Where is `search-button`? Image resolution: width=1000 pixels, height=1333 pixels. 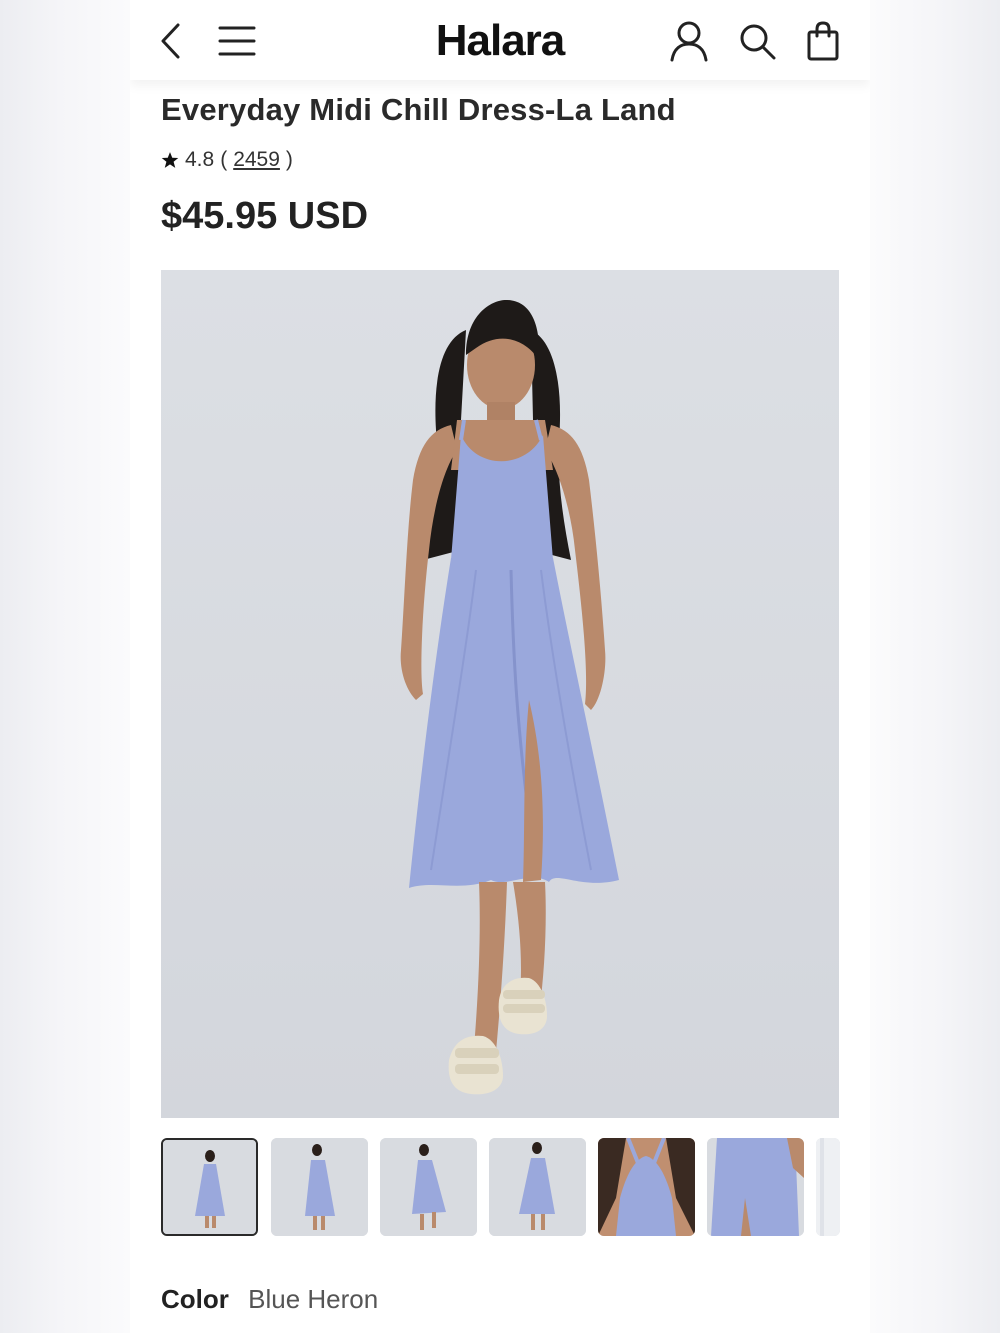
search-button is located at coordinates (757, 41).